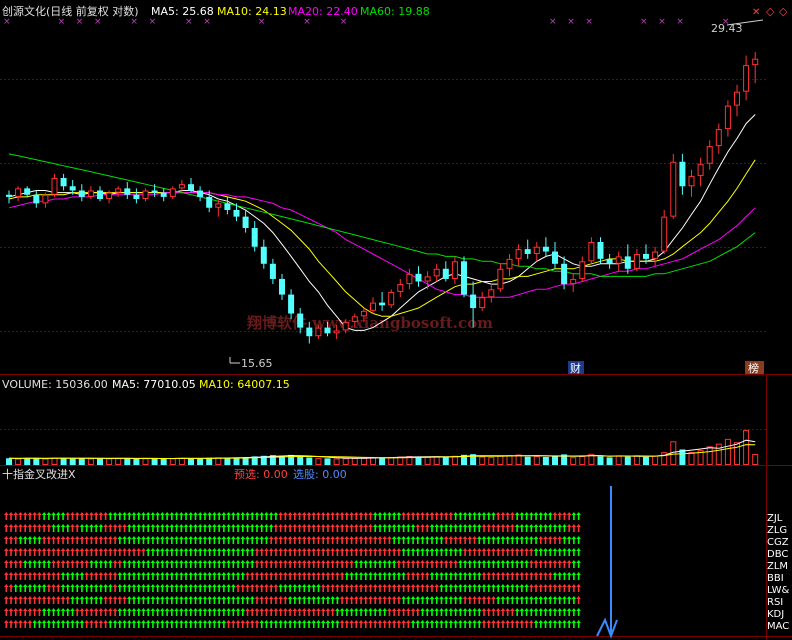 The width and height of the screenshot is (792, 640). What do you see at coordinates (252, 11) in the screenshot?
I see `ma10-label: MA10: 24.13` at bounding box center [252, 11].